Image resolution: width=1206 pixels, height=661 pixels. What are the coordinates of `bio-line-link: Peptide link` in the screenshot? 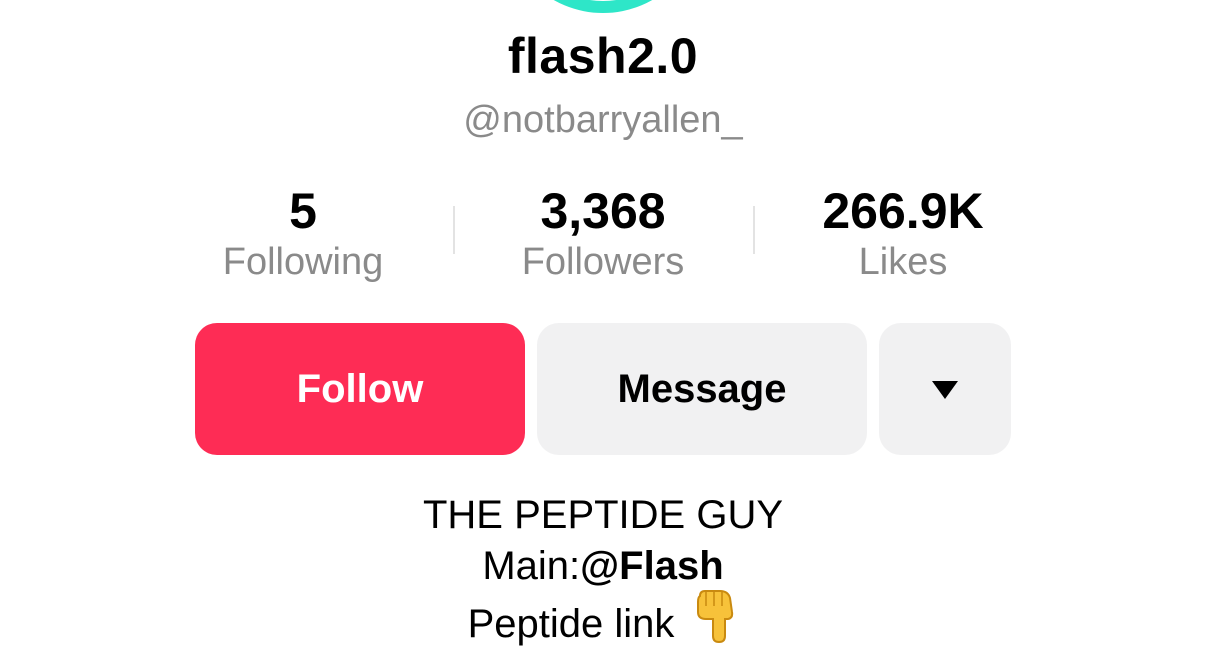 It's located at (603, 625).